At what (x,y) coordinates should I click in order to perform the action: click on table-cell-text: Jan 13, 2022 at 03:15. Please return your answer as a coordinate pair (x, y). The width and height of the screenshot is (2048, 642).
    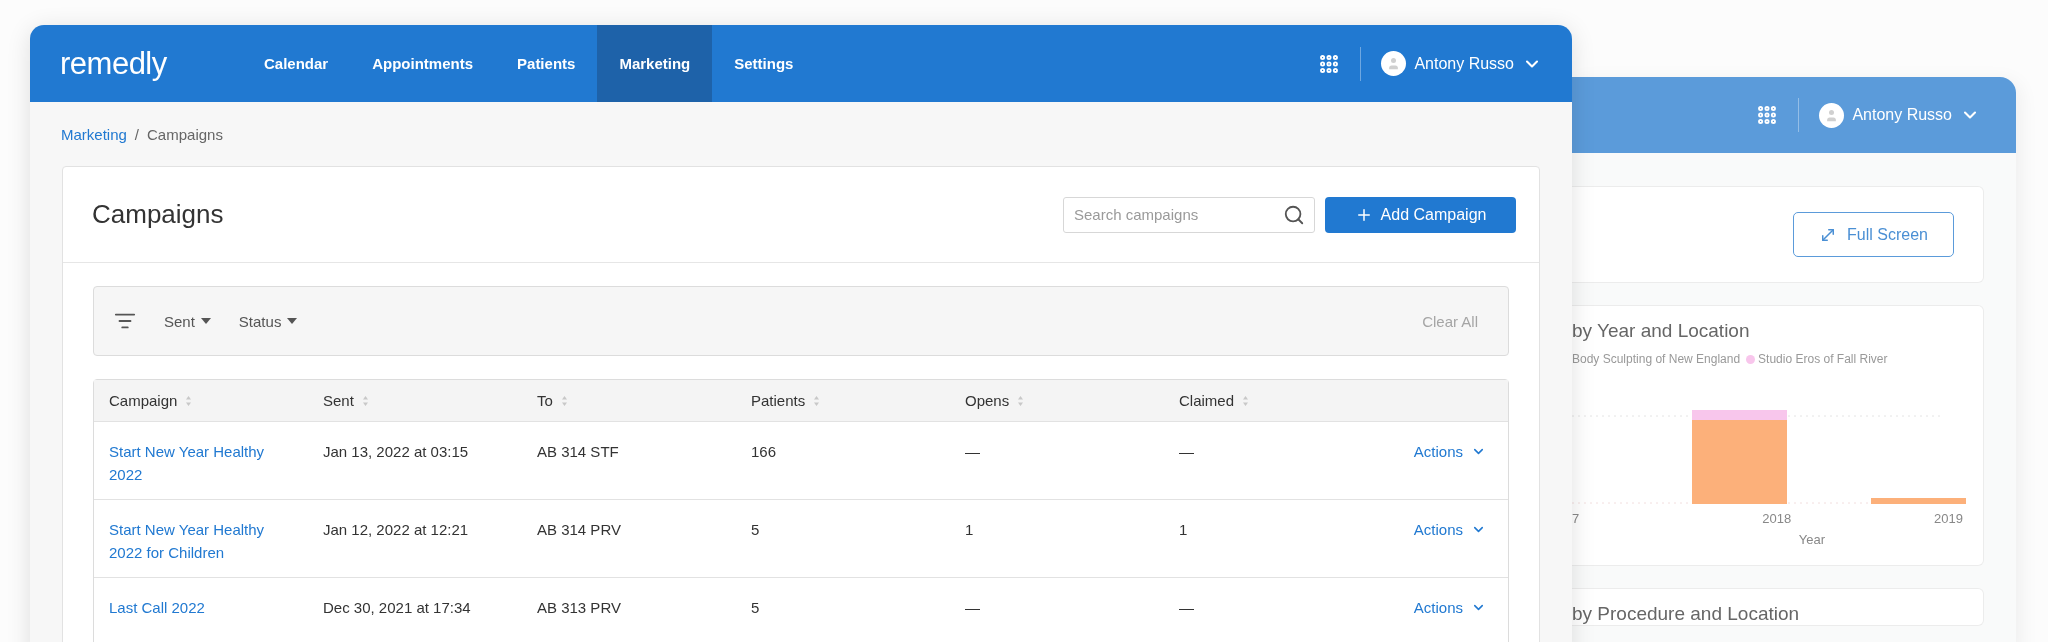
    Looking at the image, I should click on (396, 452).